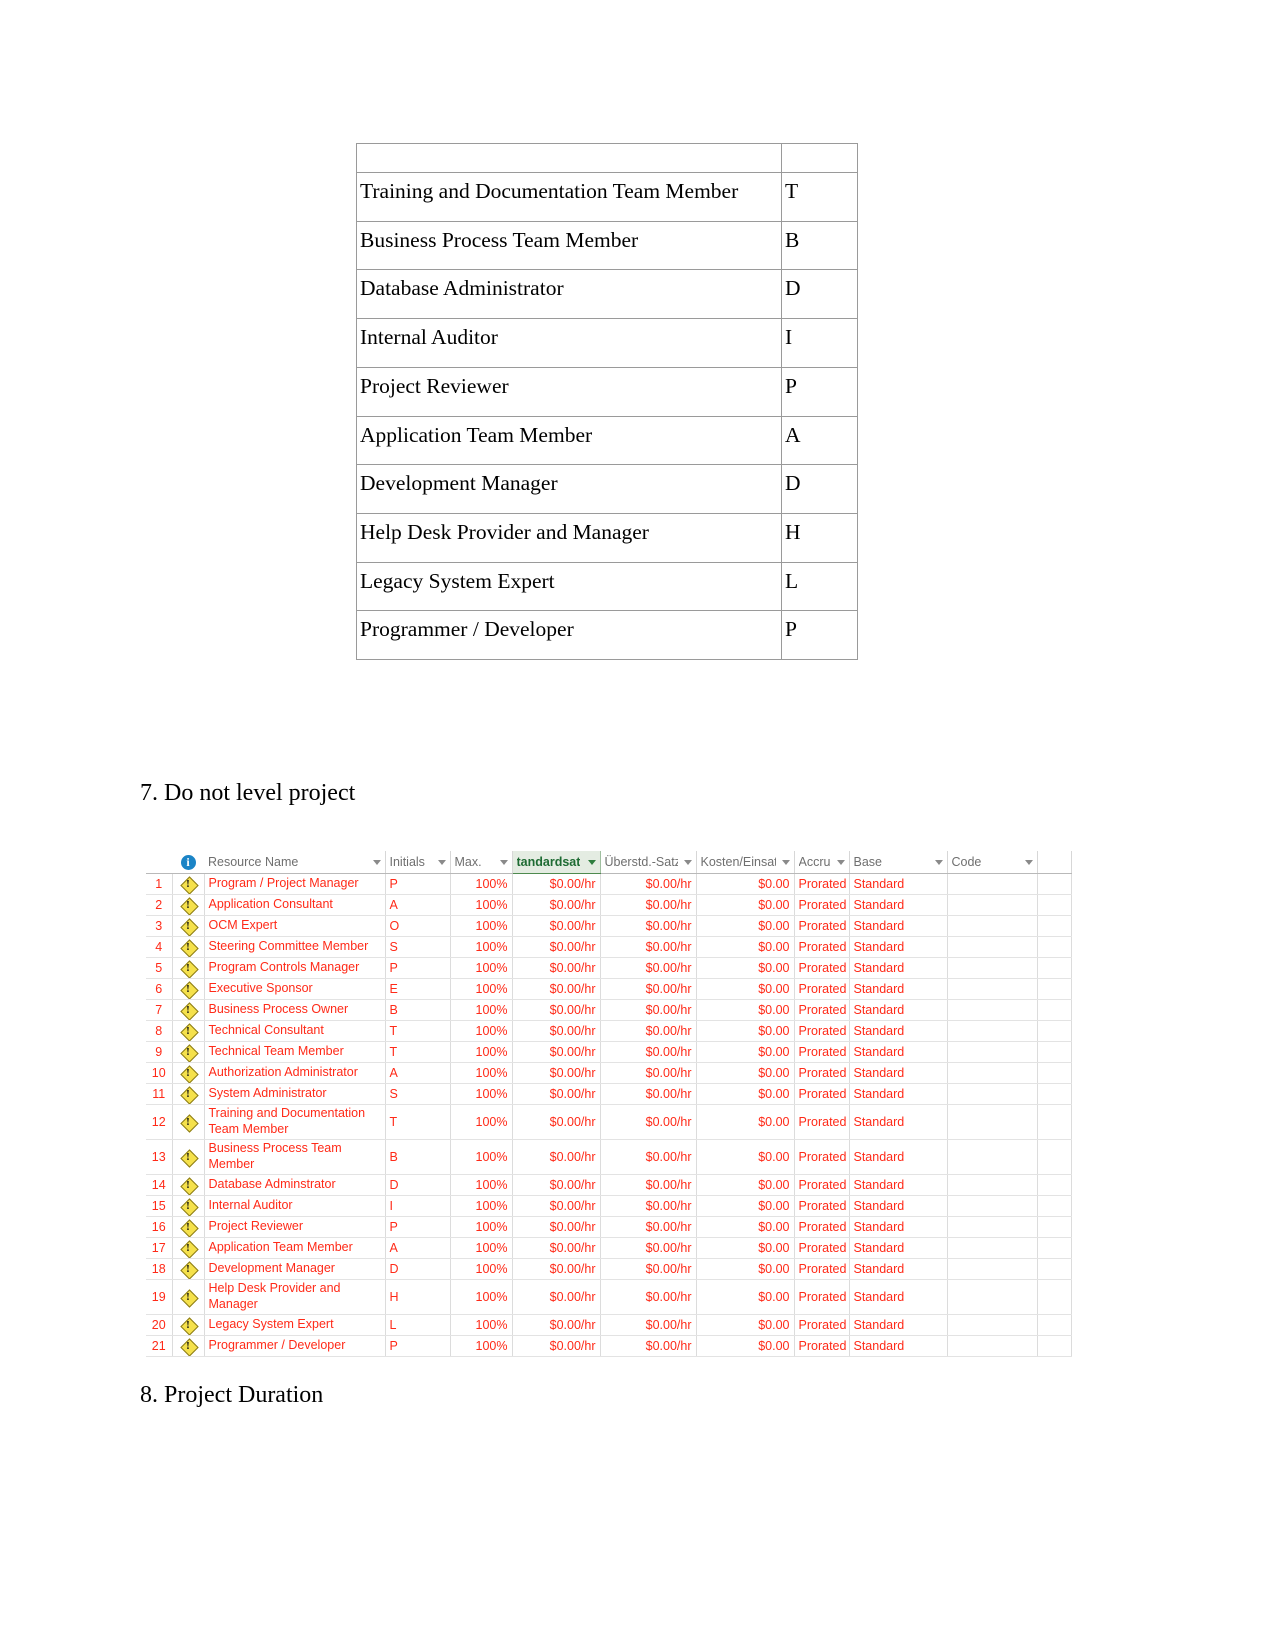 The width and height of the screenshot is (1275, 1650). I want to click on resource-name-cell: Technical Consultant, so click(295, 1031).